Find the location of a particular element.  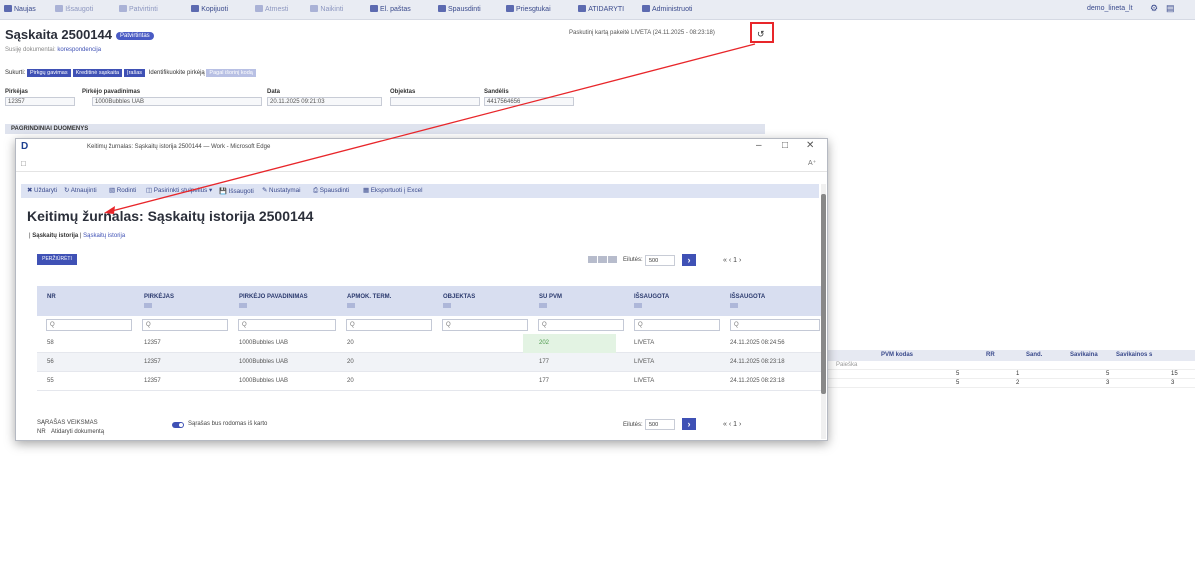

footer-actions-label: SĄRAŠAS VEIKSMAS is located at coordinates (67, 423).